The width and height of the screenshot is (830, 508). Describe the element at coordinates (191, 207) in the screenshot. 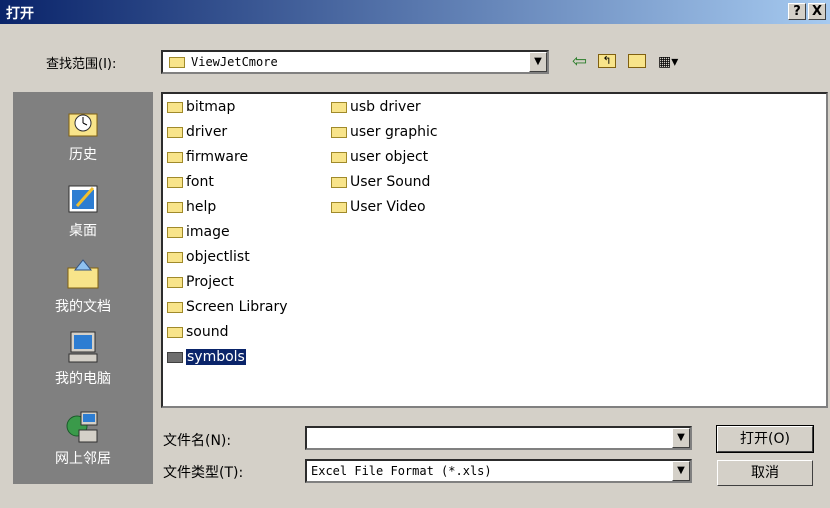

I see `list-item: help` at that location.